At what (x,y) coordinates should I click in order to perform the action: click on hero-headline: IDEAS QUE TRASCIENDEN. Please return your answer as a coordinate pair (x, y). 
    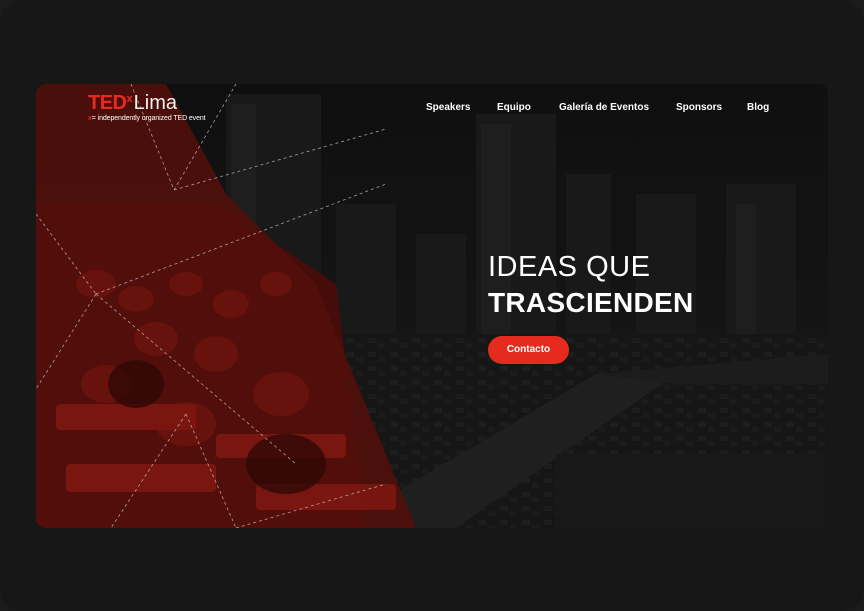
    Looking at the image, I should click on (591, 286).